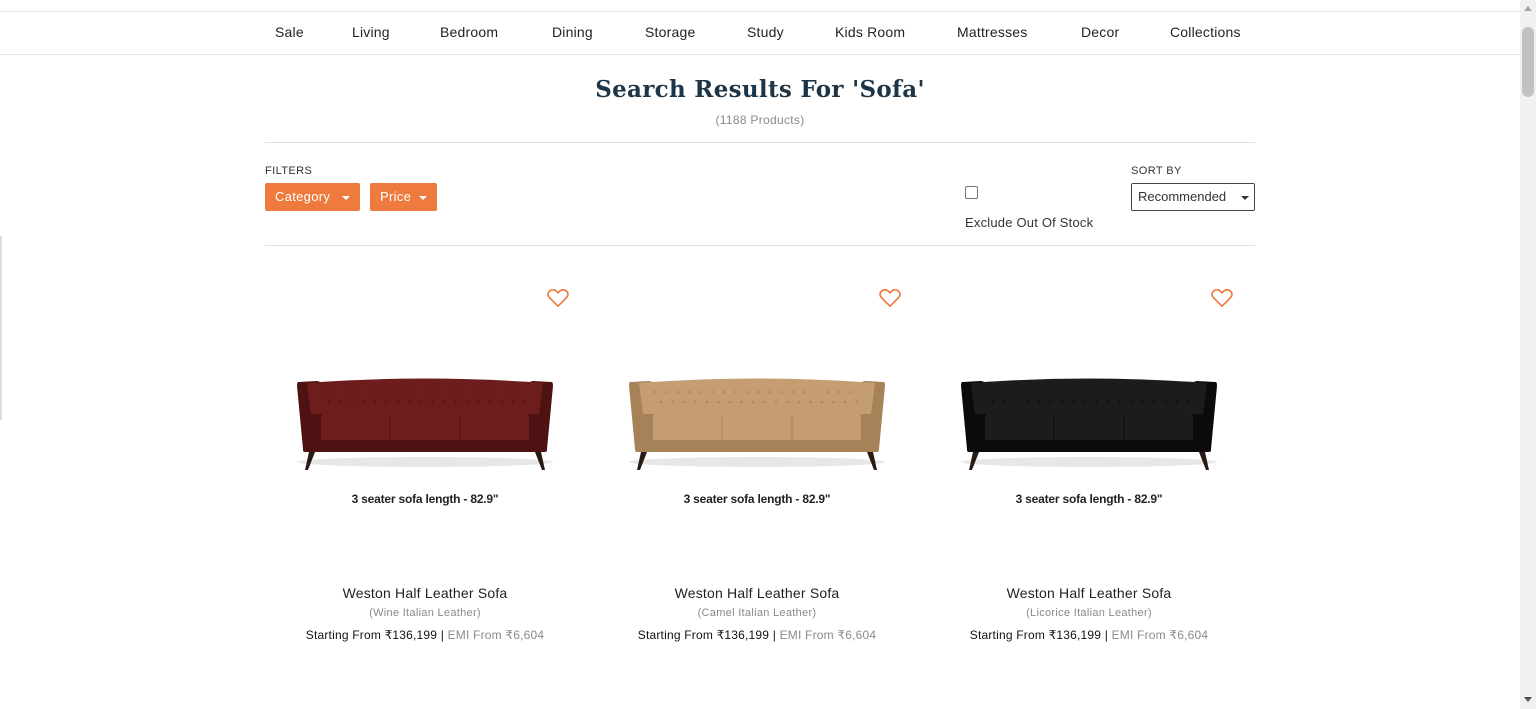 The width and height of the screenshot is (1536, 709). Describe the element at coordinates (1100, 32) in the screenshot. I see `nav-item-decor: Decor` at that location.